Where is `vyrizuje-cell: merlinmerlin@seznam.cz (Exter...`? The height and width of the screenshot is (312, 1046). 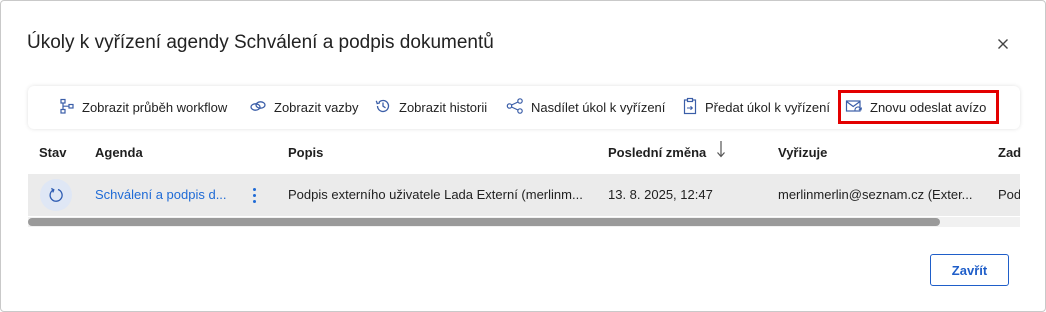
vyrizuje-cell: merlinmerlin@seznam.cz (Exter... is located at coordinates (875, 194).